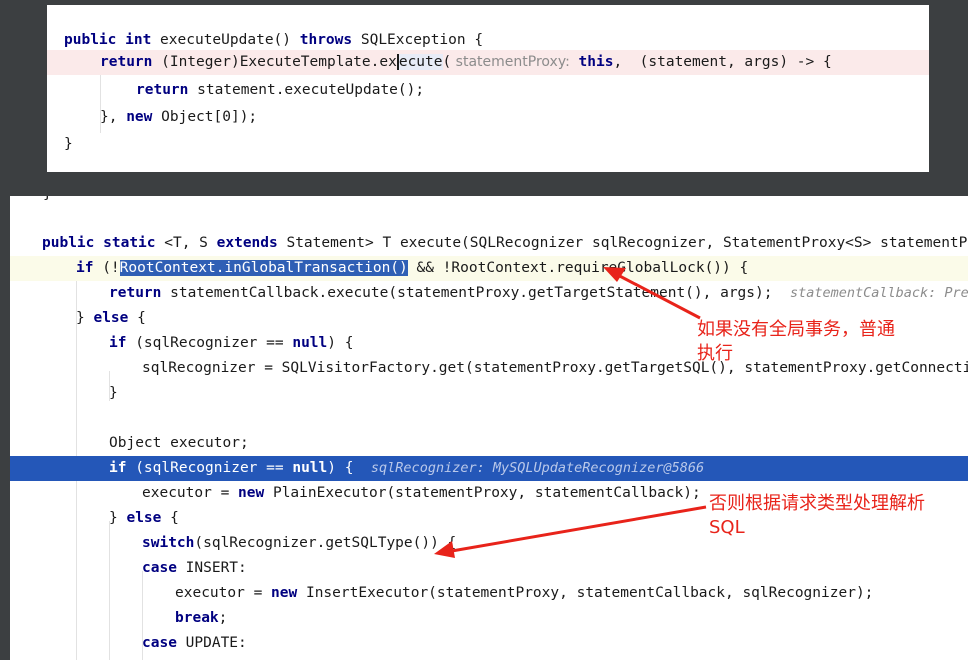 The width and height of the screenshot is (968, 660). I want to click on code-line: return statement.executeUpdate();, so click(488, 90).